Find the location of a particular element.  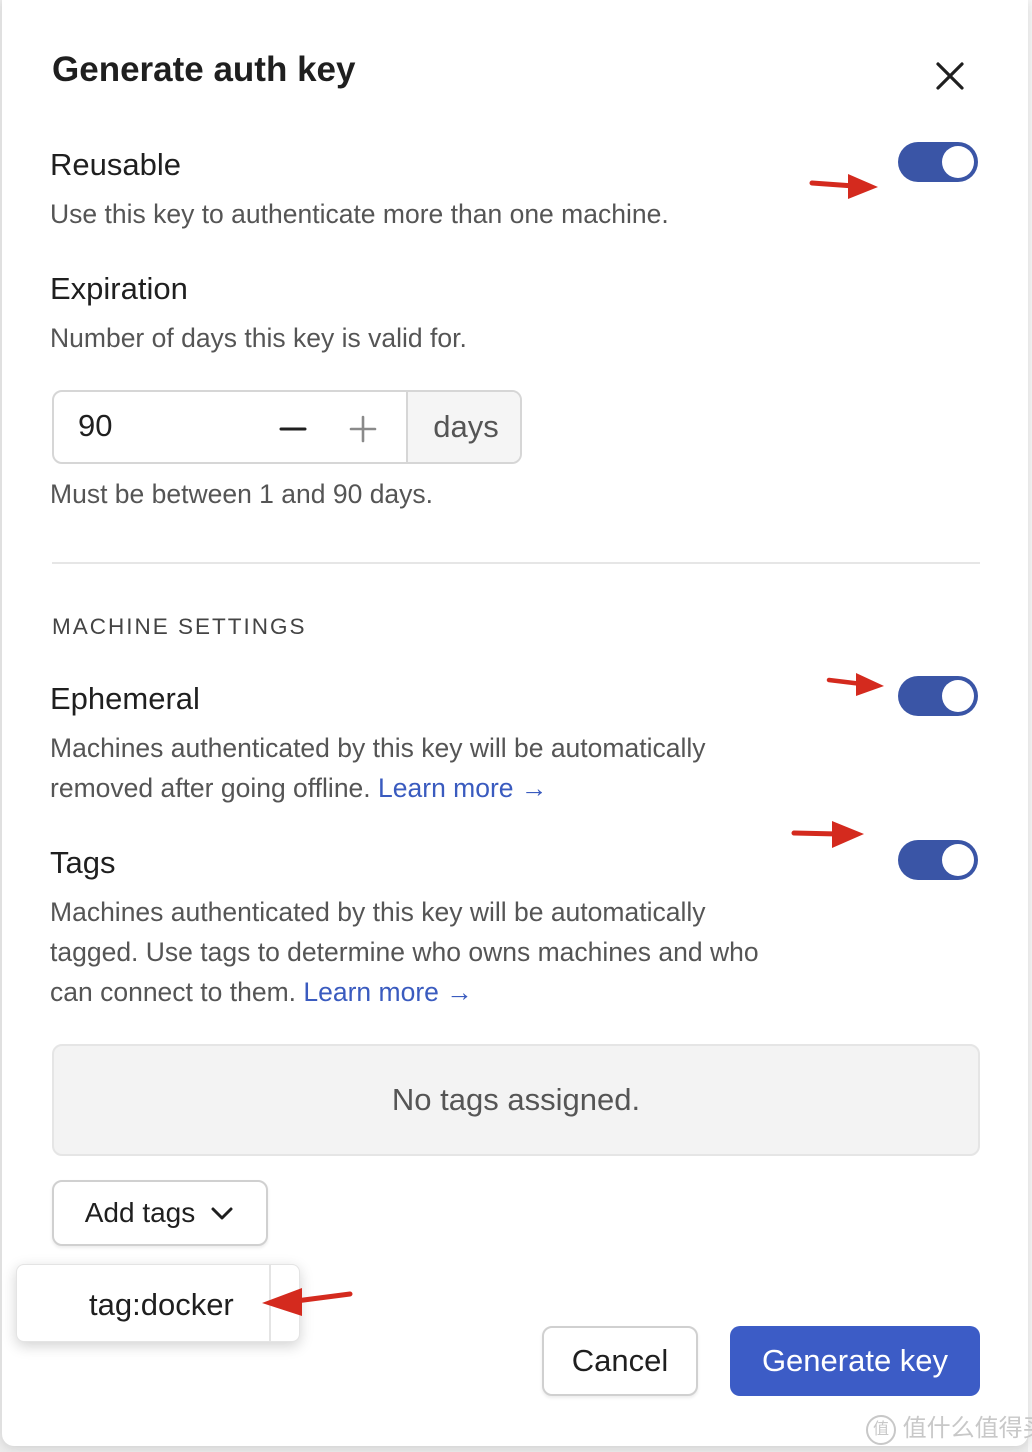

expiration-description: Number of days this key is valid for. is located at coordinates (258, 338).